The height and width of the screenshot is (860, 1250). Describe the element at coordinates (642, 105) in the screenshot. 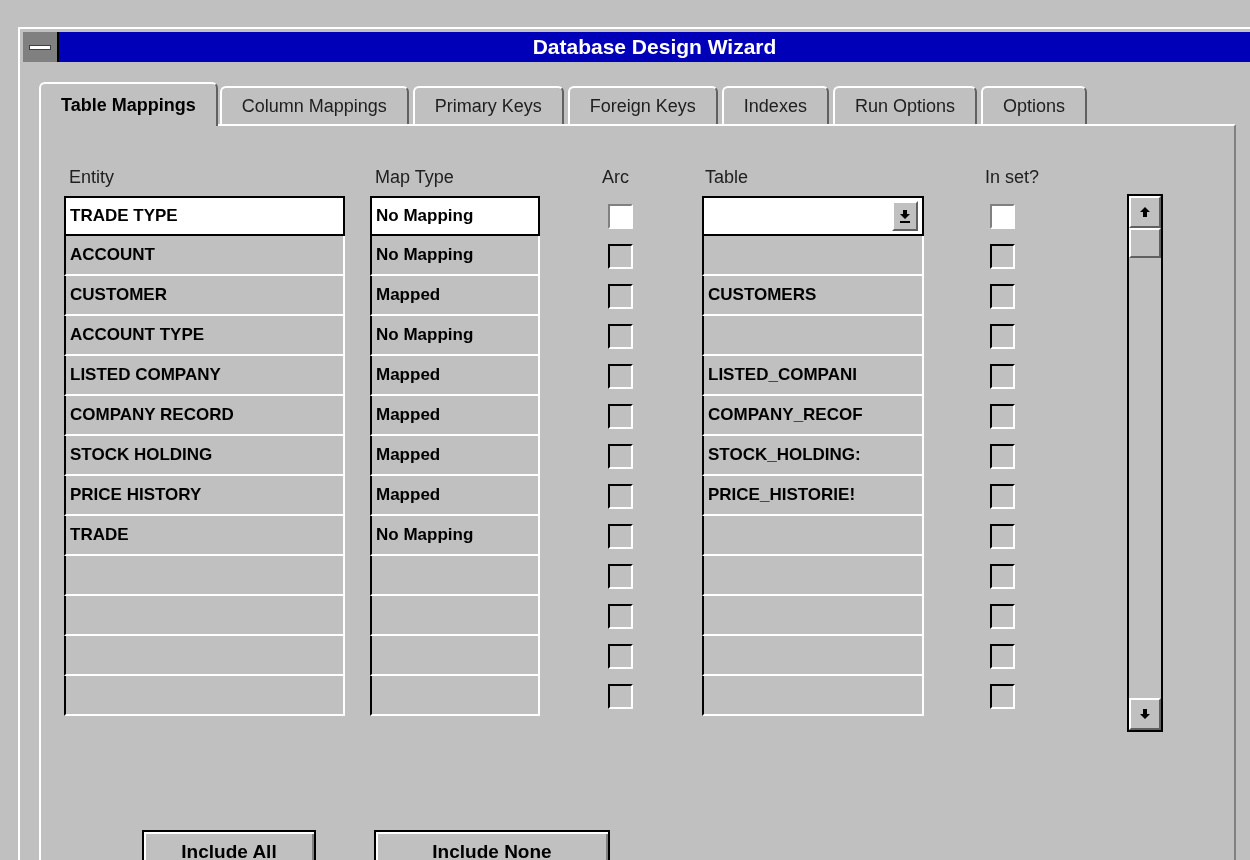

I see `tab: Foreign Keys` at that location.